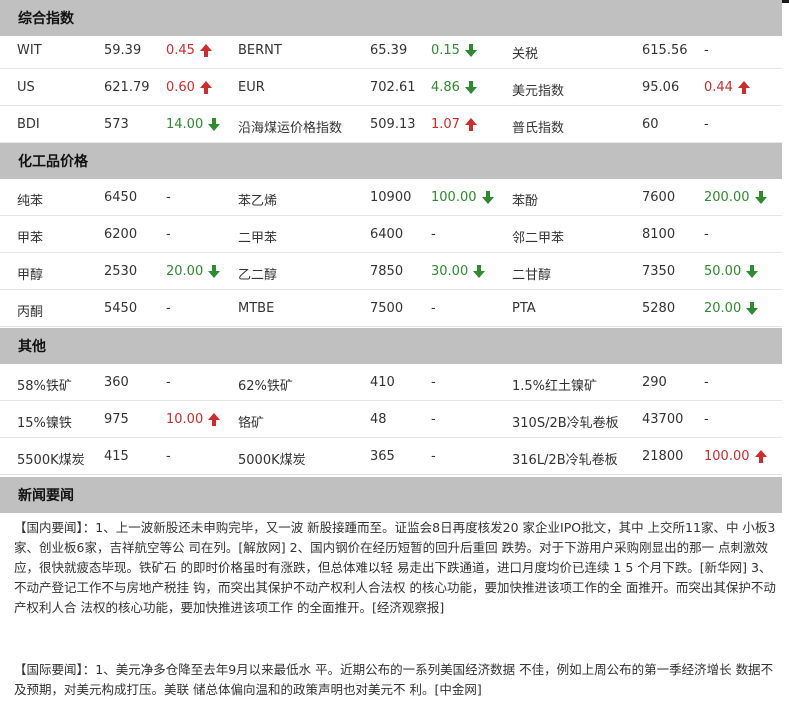 The height and width of the screenshot is (704, 789). What do you see at coordinates (391, 271) in the screenshot?
I see `quote-row: 甲醇 2530 20.00 乙二醇 7850 30.00 二甘醇 7350 50.00` at bounding box center [391, 271].